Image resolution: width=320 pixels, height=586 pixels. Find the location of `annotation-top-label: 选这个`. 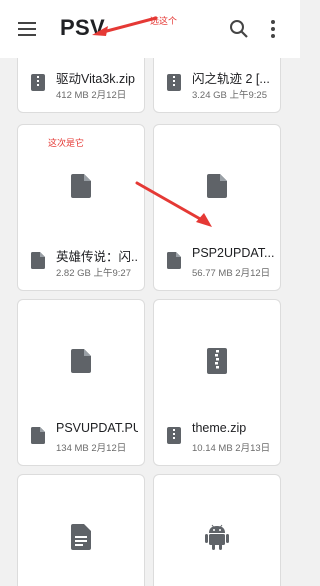

annotation-top-label: 选这个 is located at coordinates (164, 21).